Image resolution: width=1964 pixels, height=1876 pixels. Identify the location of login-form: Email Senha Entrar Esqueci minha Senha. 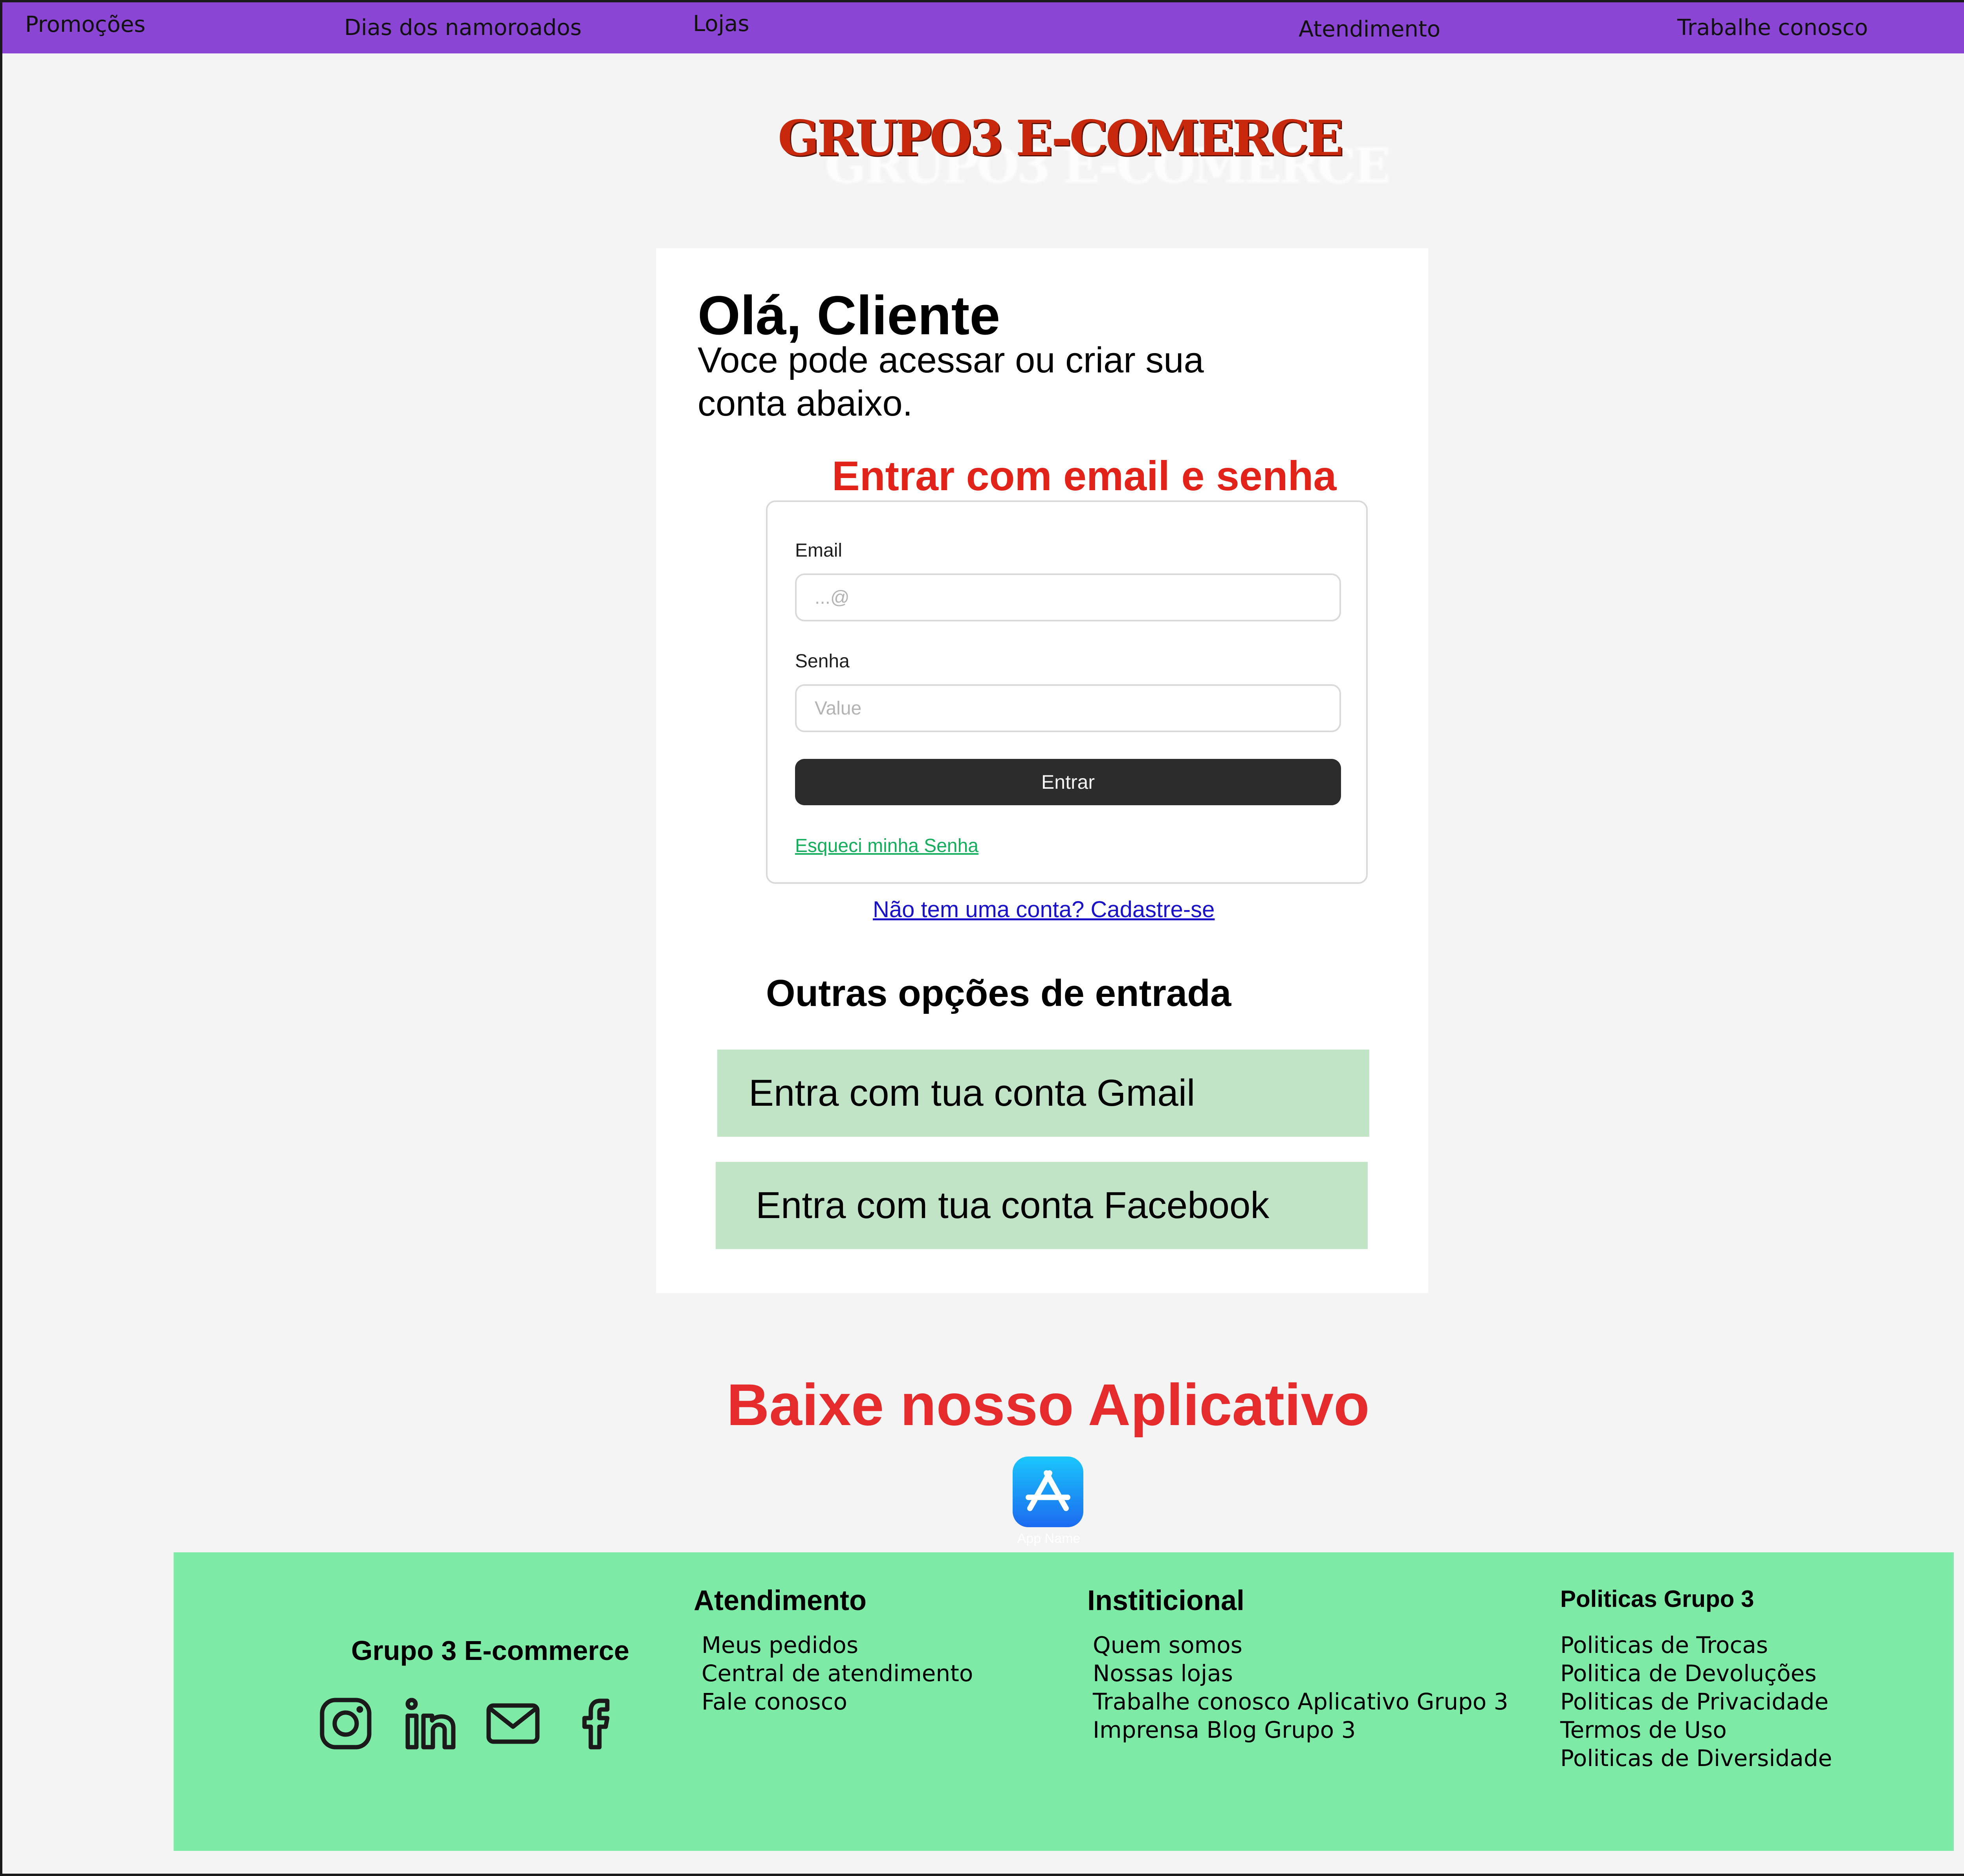
(1067, 692).